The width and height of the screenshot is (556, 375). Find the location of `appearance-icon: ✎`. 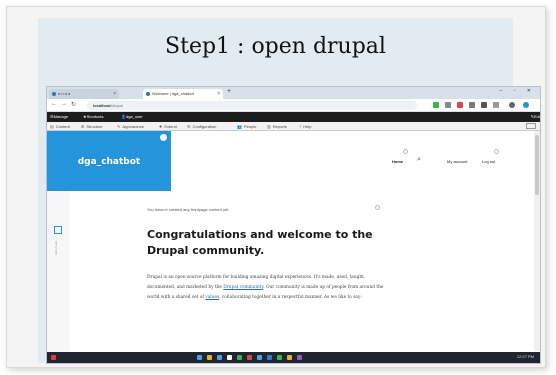

appearance-icon: ✎ is located at coordinates (119, 126).